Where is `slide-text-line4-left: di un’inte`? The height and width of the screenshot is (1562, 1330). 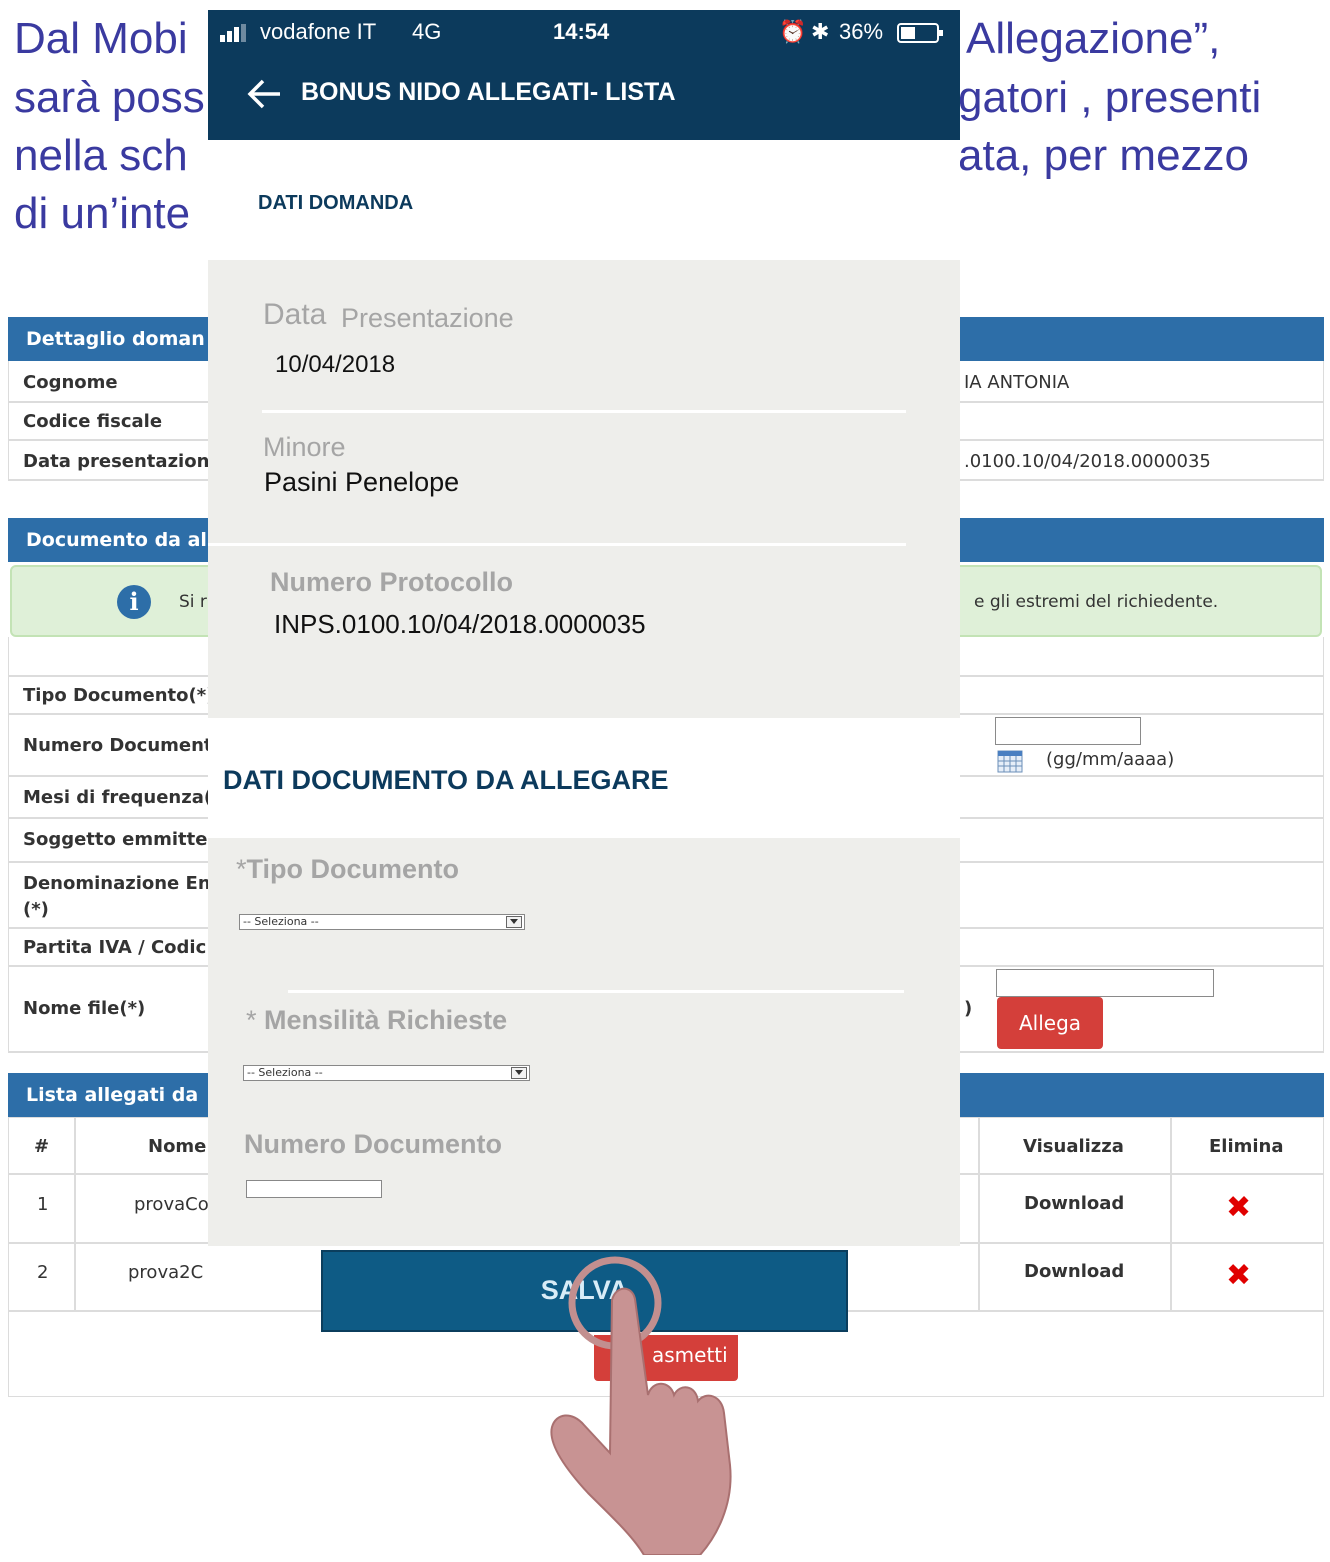
slide-text-line4-left: di un’inte is located at coordinates (102, 213).